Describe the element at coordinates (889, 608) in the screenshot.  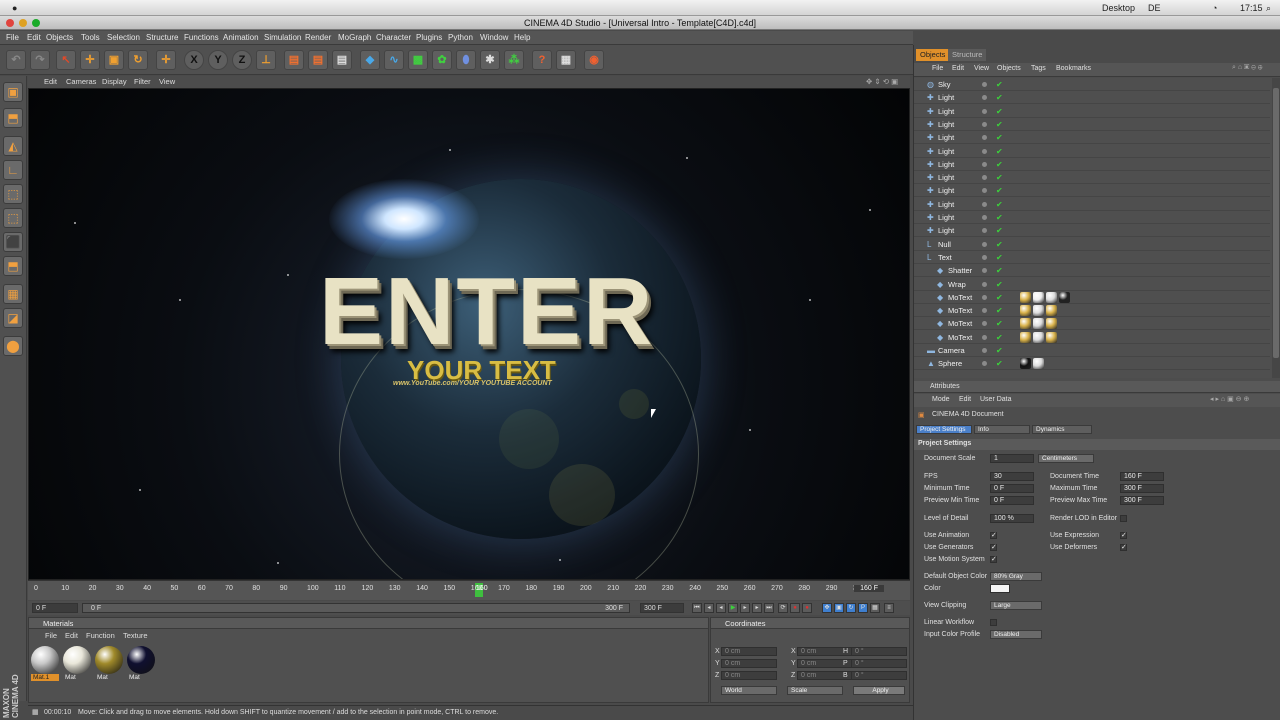
I see `timeline-menu-icon: ≡` at that location.